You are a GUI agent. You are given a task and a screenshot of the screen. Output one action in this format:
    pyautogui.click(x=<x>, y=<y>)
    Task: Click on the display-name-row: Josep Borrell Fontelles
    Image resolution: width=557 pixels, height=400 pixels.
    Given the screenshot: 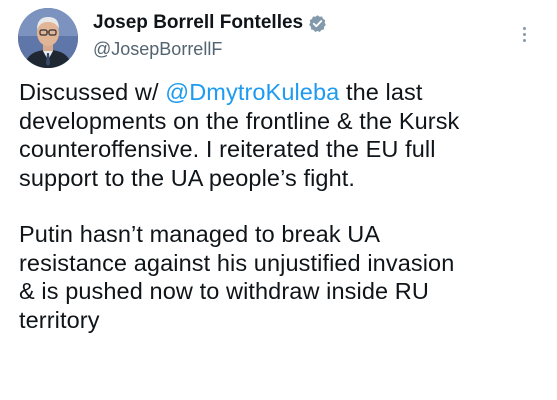 What is the action you would take?
    pyautogui.click(x=293, y=23)
    